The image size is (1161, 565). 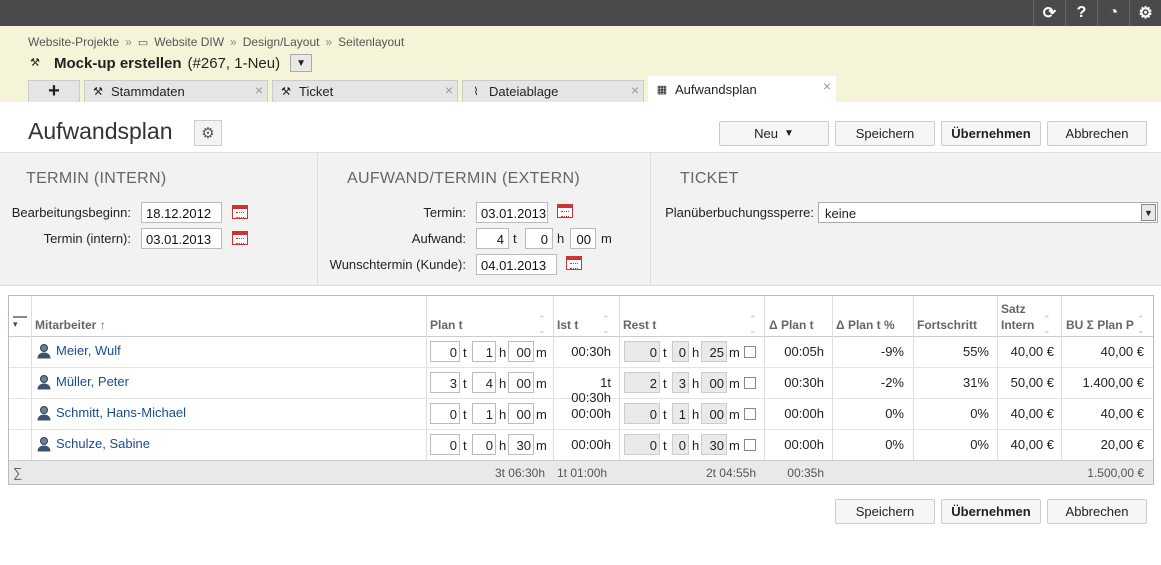 I want to click on plan-minutes-input: 30, so click(x=521, y=444).